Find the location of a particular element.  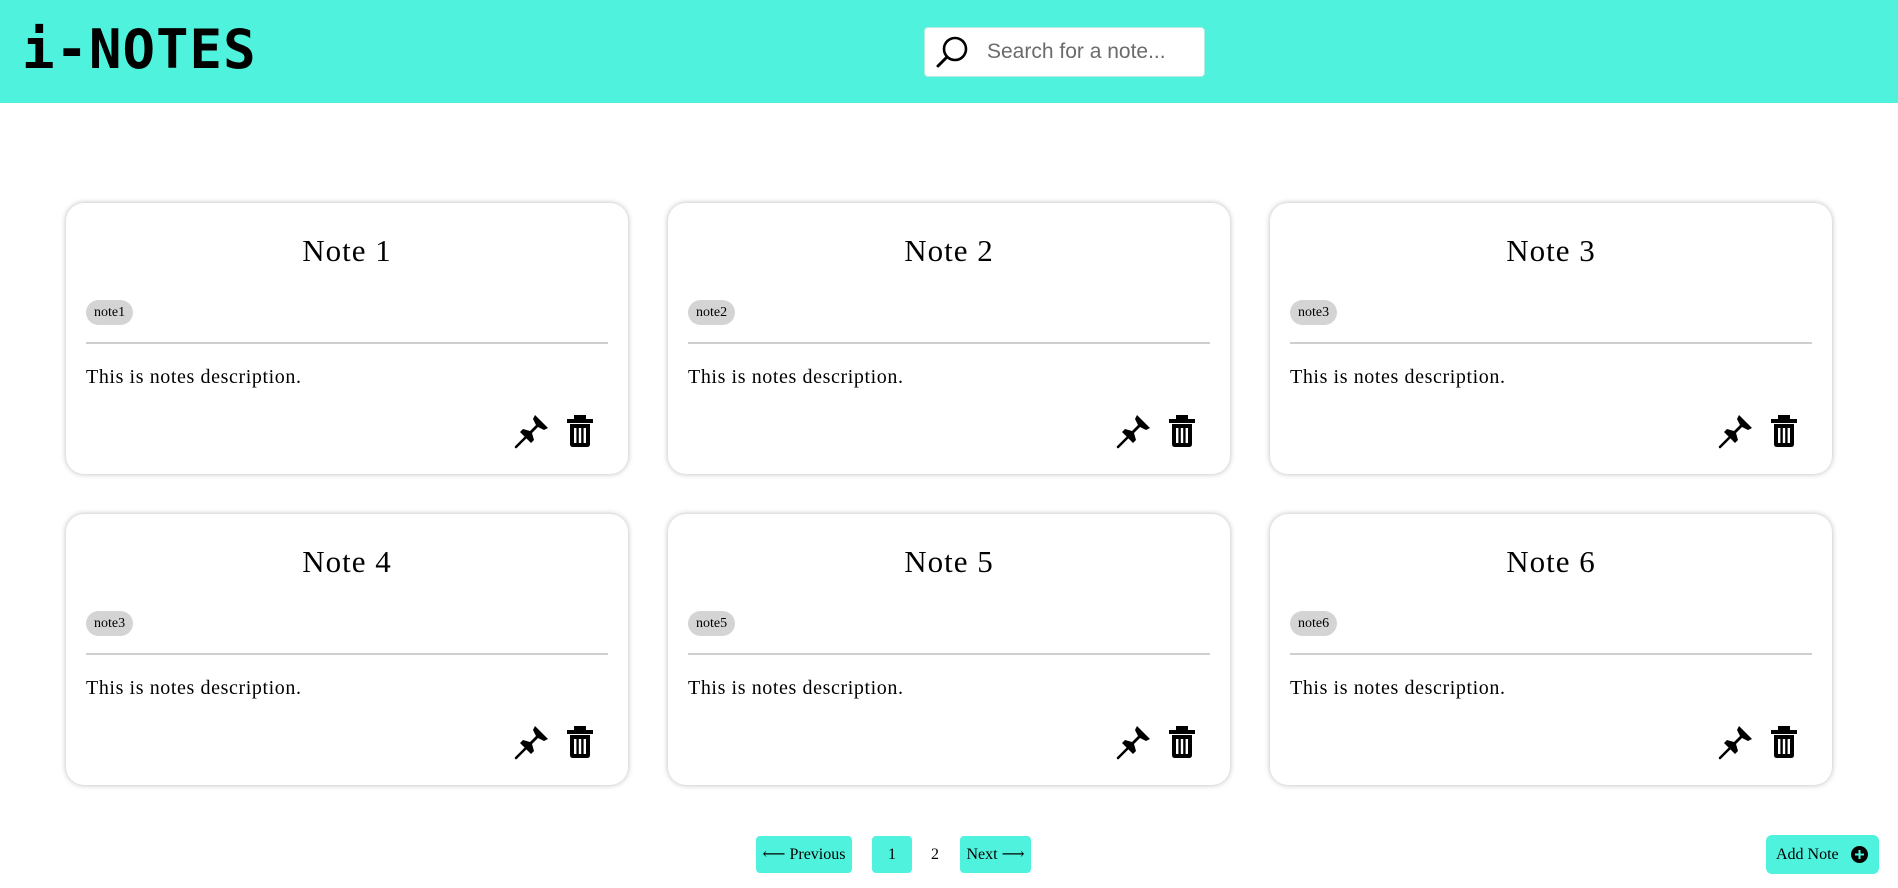

note-title: Note 5 is located at coordinates (949, 561).